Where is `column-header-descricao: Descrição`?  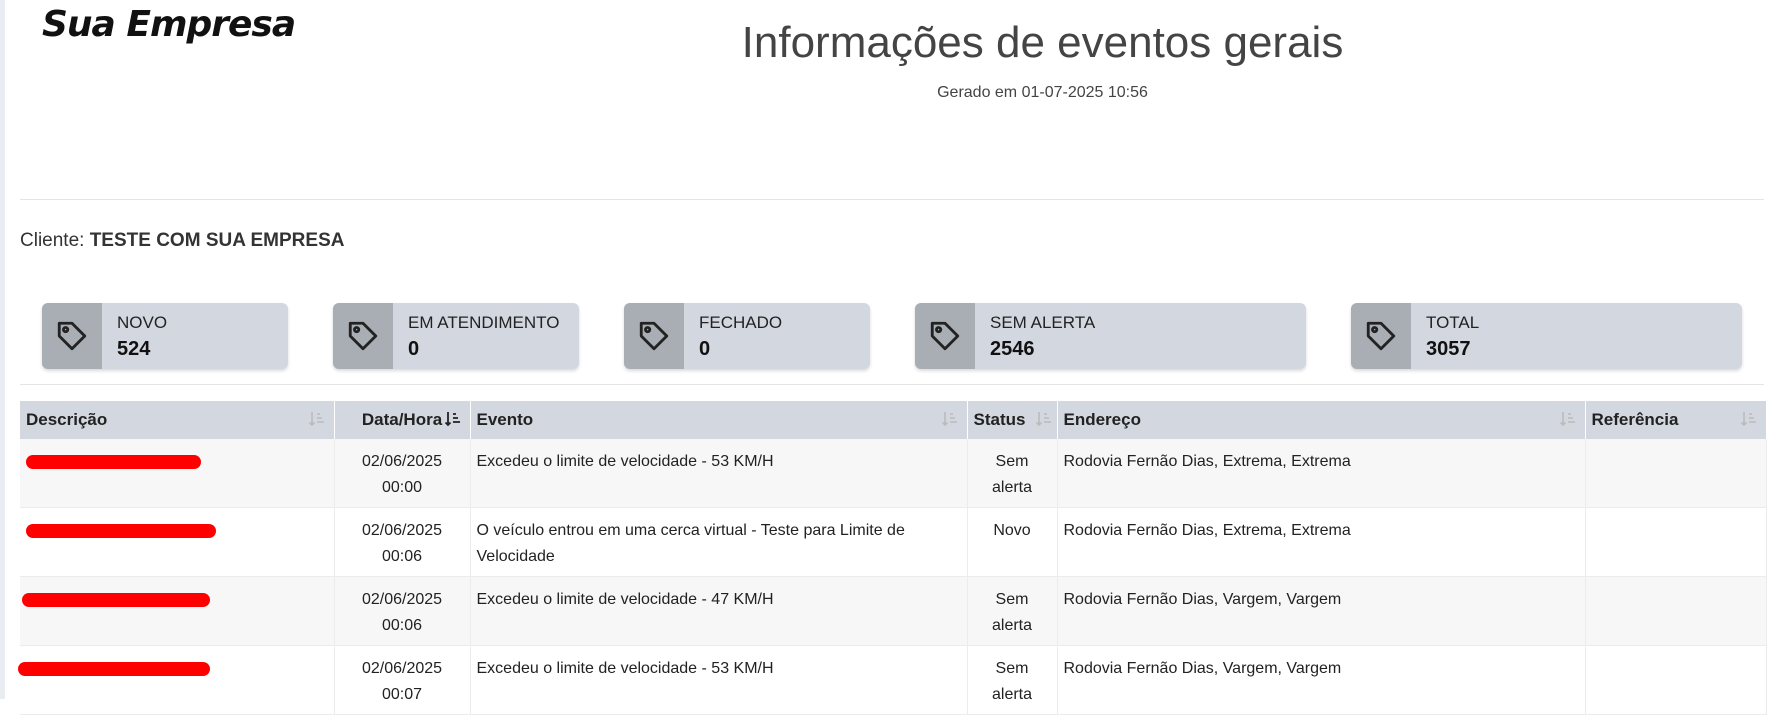 column-header-descricao: Descrição is located at coordinates (177, 420).